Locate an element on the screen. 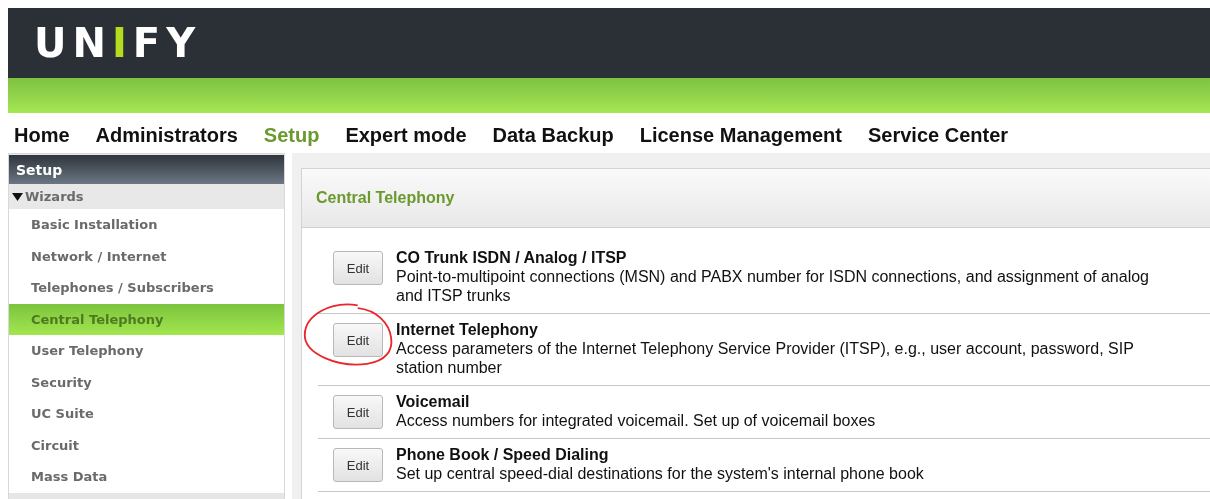 The width and height of the screenshot is (1210, 499). row-title: CO Trunk ISDN / Analog / ITSP is located at coordinates (512, 257).